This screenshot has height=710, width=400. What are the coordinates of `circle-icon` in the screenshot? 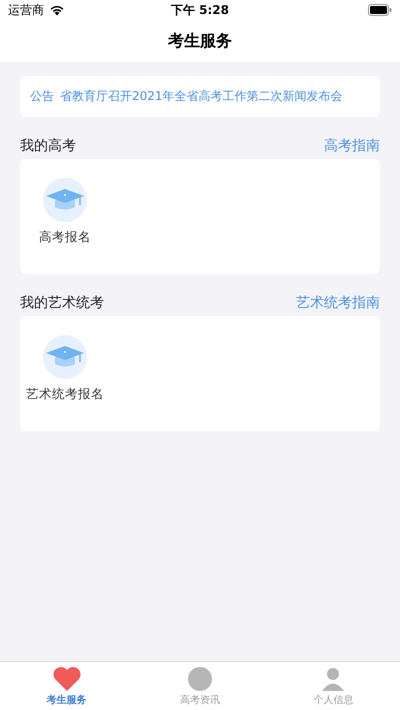 It's located at (199, 679).